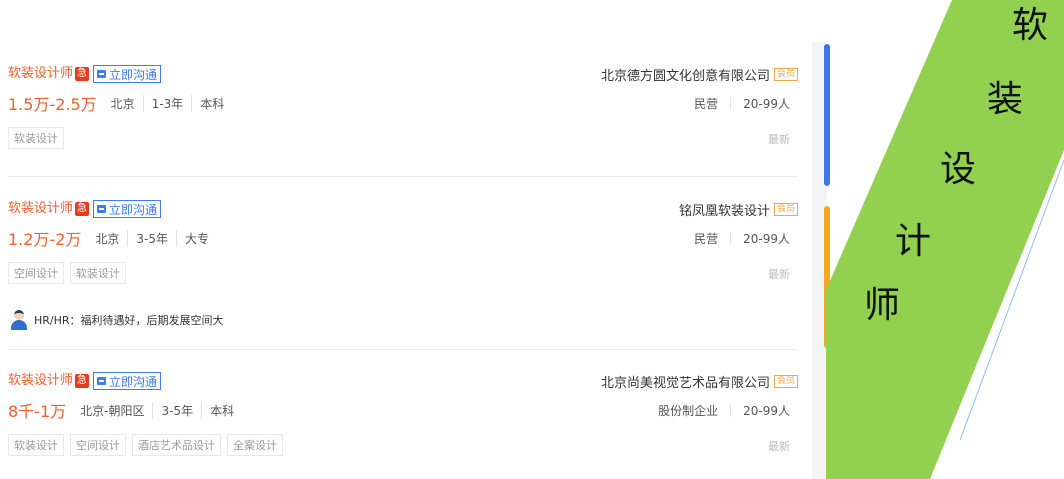 The image size is (1064, 479). Describe the element at coordinates (913, 241) in the screenshot. I see `banner-char: 计` at that location.